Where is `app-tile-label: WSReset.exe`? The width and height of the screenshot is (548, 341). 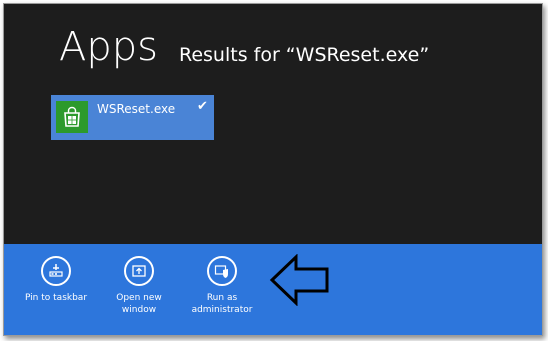 app-tile-label: WSReset.exe is located at coordinates (136, 109).